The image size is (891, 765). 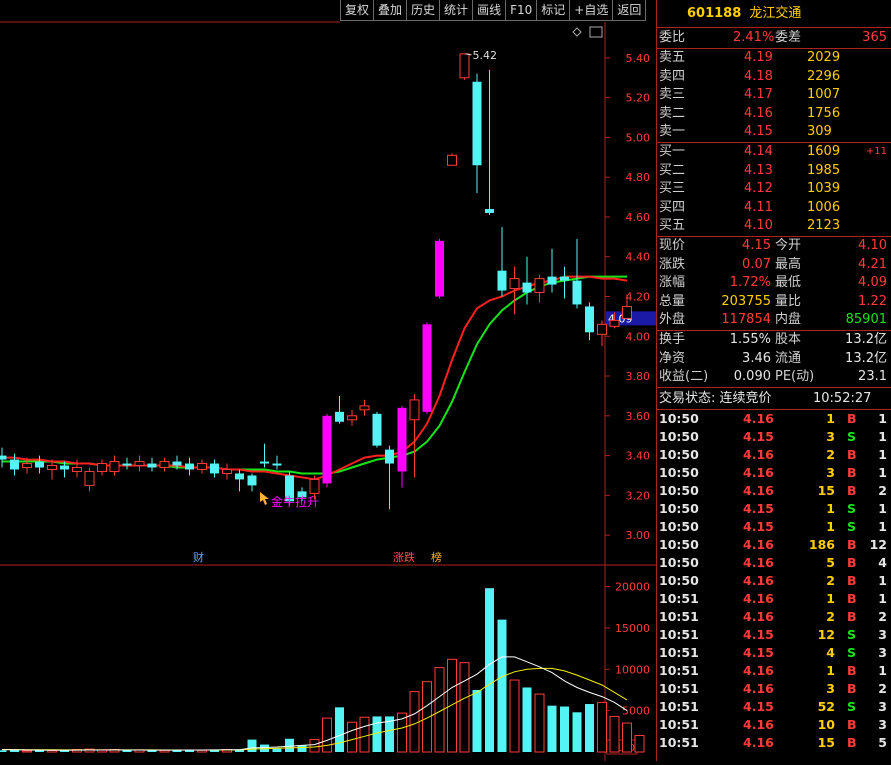 What do you see at coordinates (774, 226) in the screenshot?
I see `buy-order-row: 买五 4.10 2123` at bounding box center [774, 226].